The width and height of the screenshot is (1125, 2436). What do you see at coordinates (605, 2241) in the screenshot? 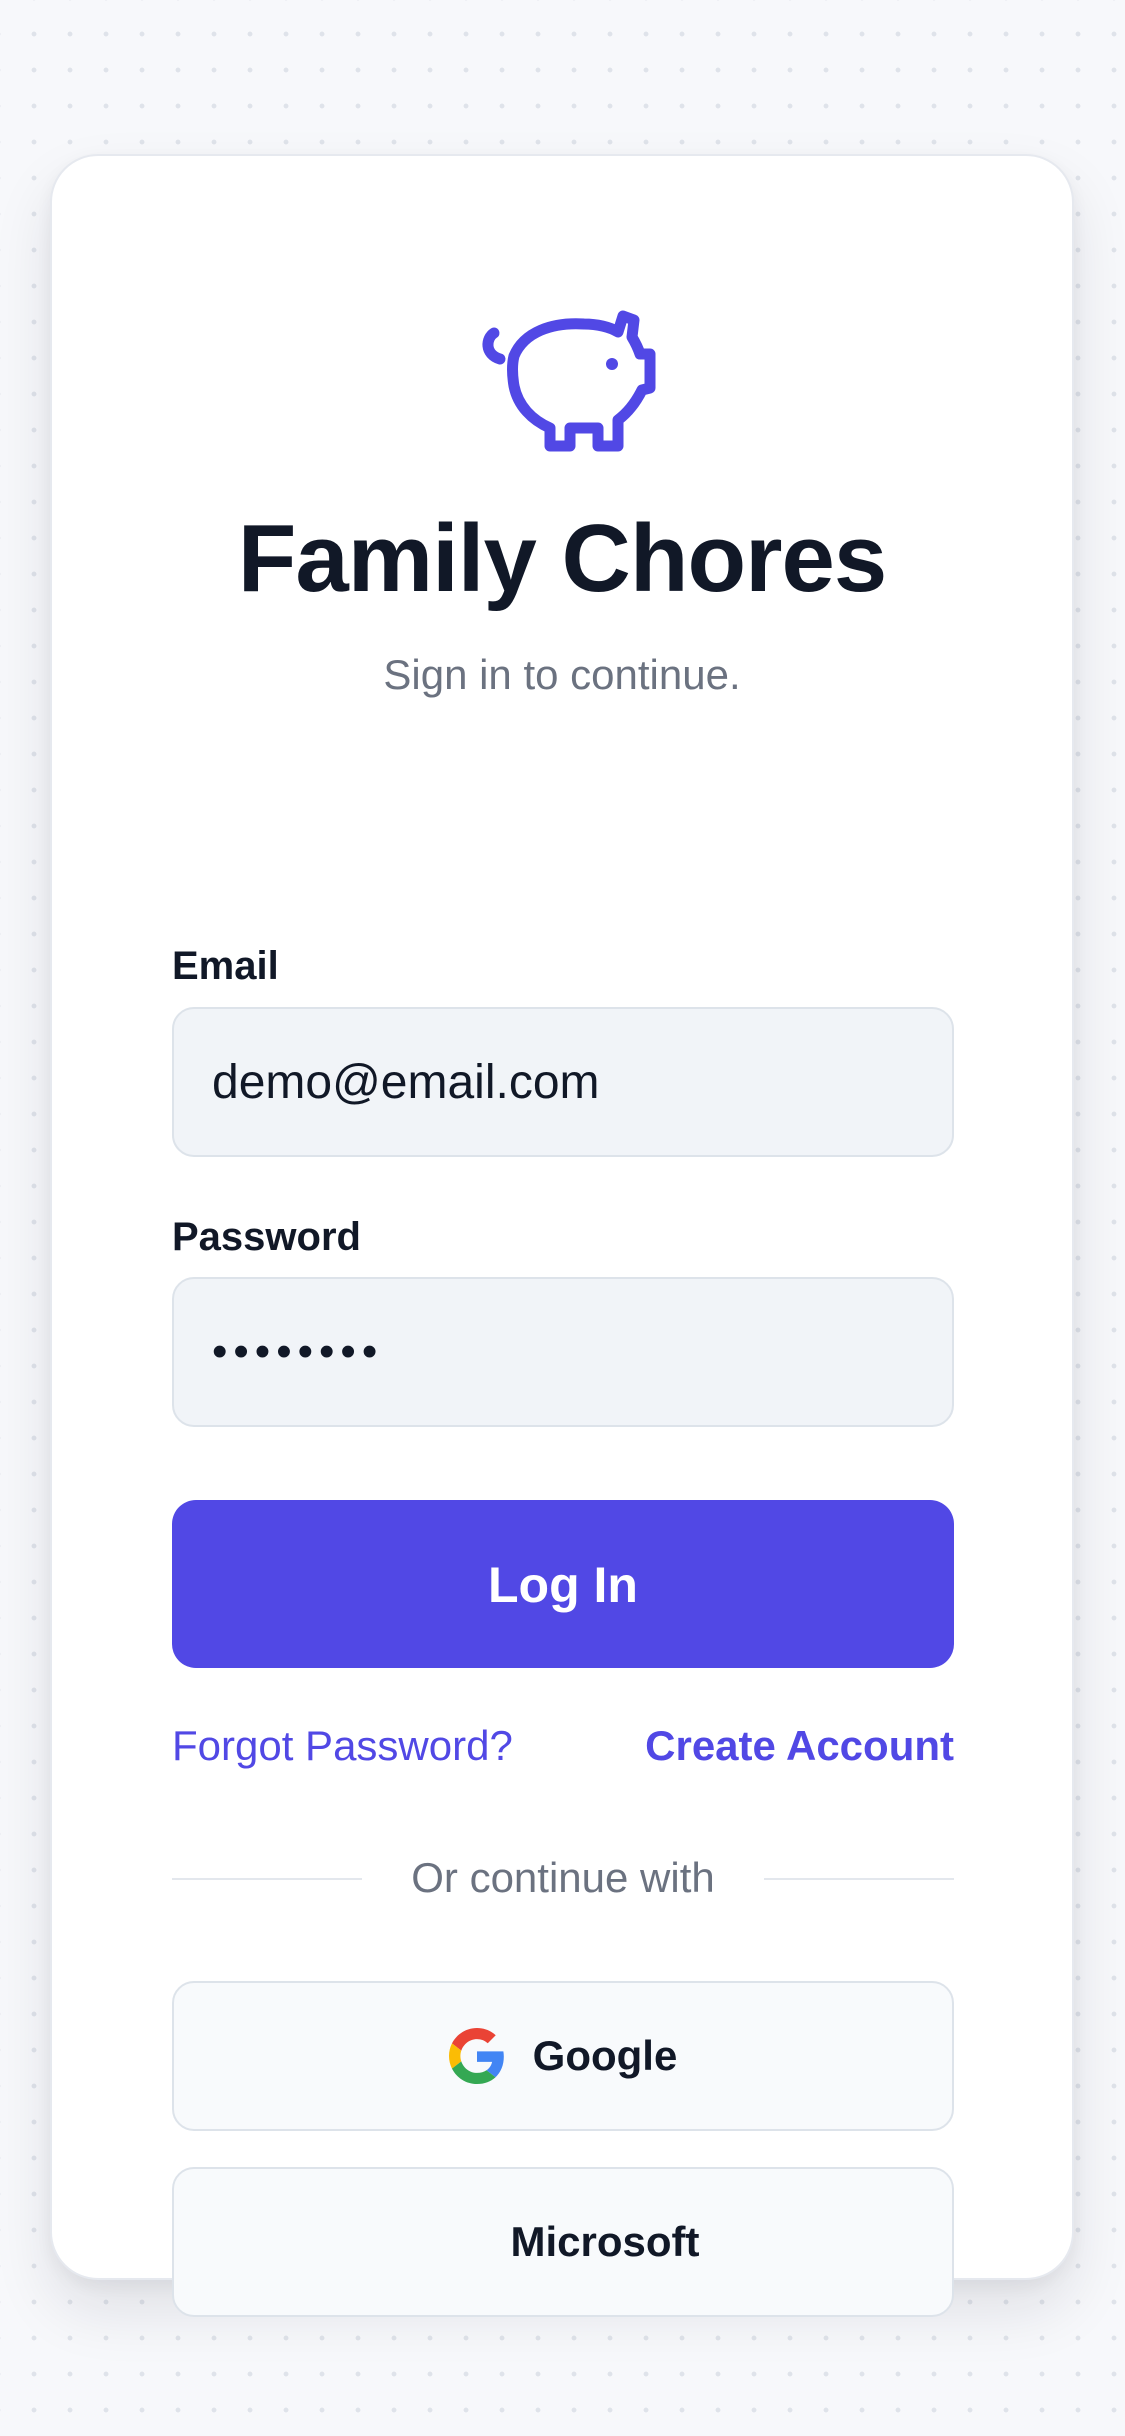
I see `microsoft-label: Microsoft` at bounding box center [605, 2241].